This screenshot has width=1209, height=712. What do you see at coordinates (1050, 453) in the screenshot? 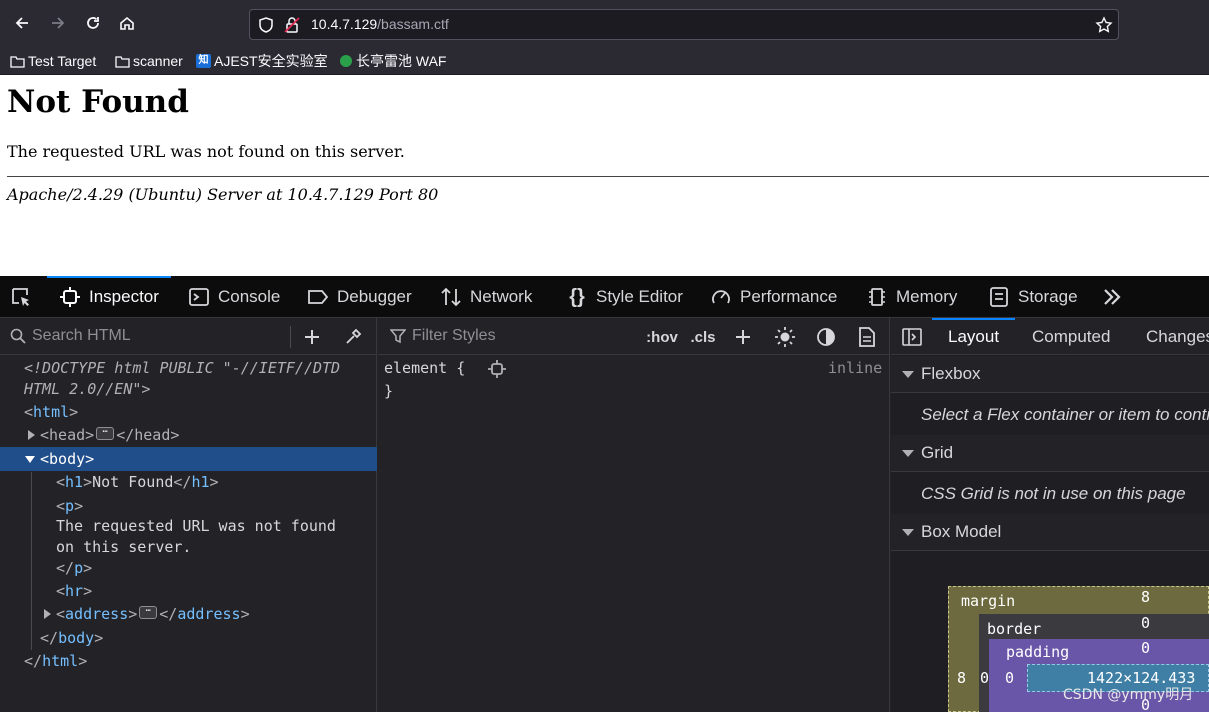
I see `grid-section-header: Grid` at bounding box center [1050, 453].